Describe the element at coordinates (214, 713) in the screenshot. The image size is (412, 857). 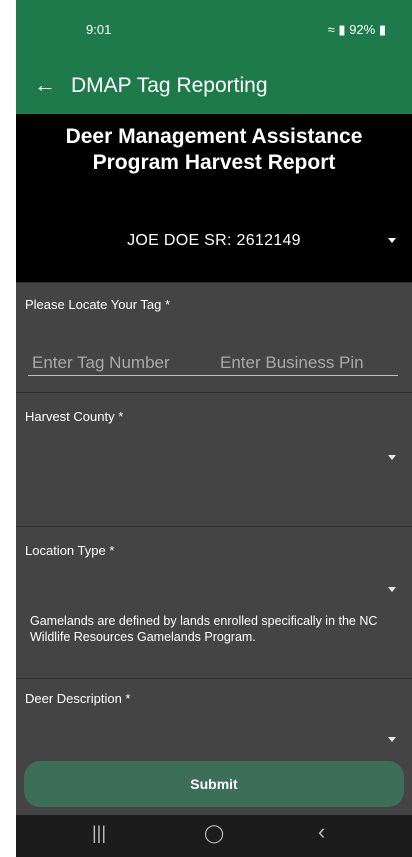
I see `deer-description-section: Deer Description *` at that location.